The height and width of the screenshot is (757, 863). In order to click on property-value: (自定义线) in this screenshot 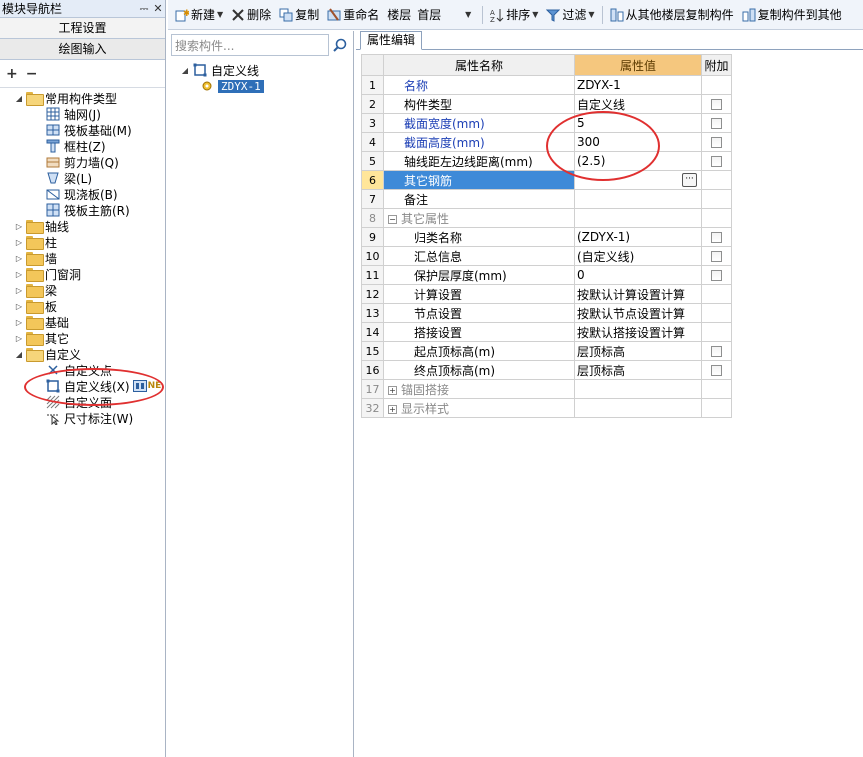, I will do `click(638, 256)`.